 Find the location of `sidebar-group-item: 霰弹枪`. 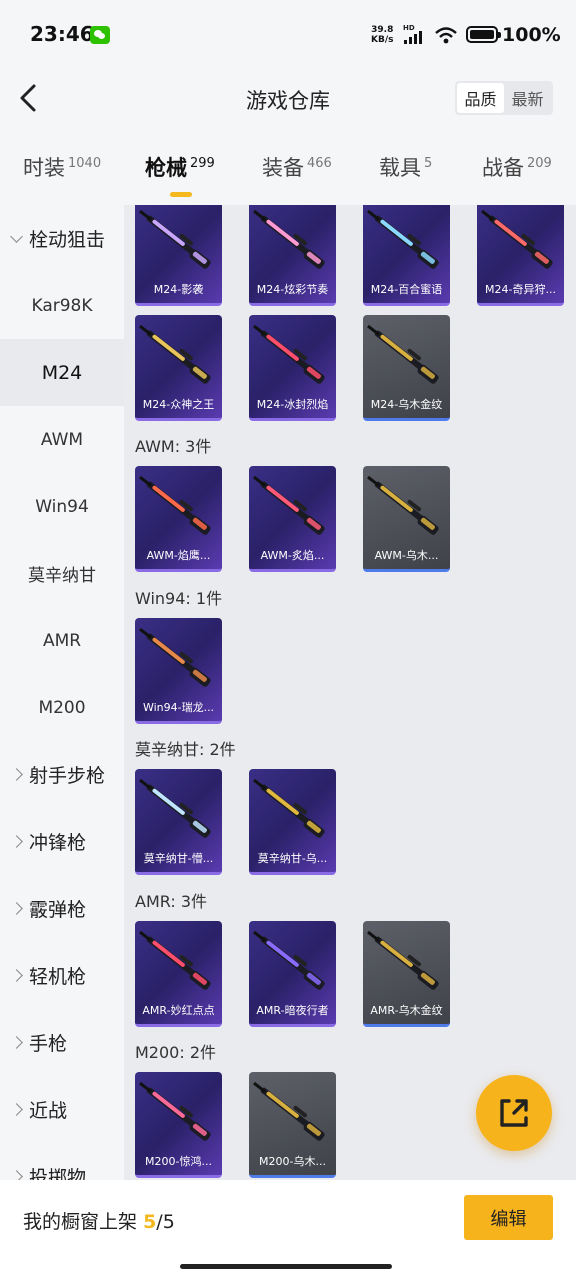

sidebar-group-item: 霰弹枪 is located at coordinates (62, 908).